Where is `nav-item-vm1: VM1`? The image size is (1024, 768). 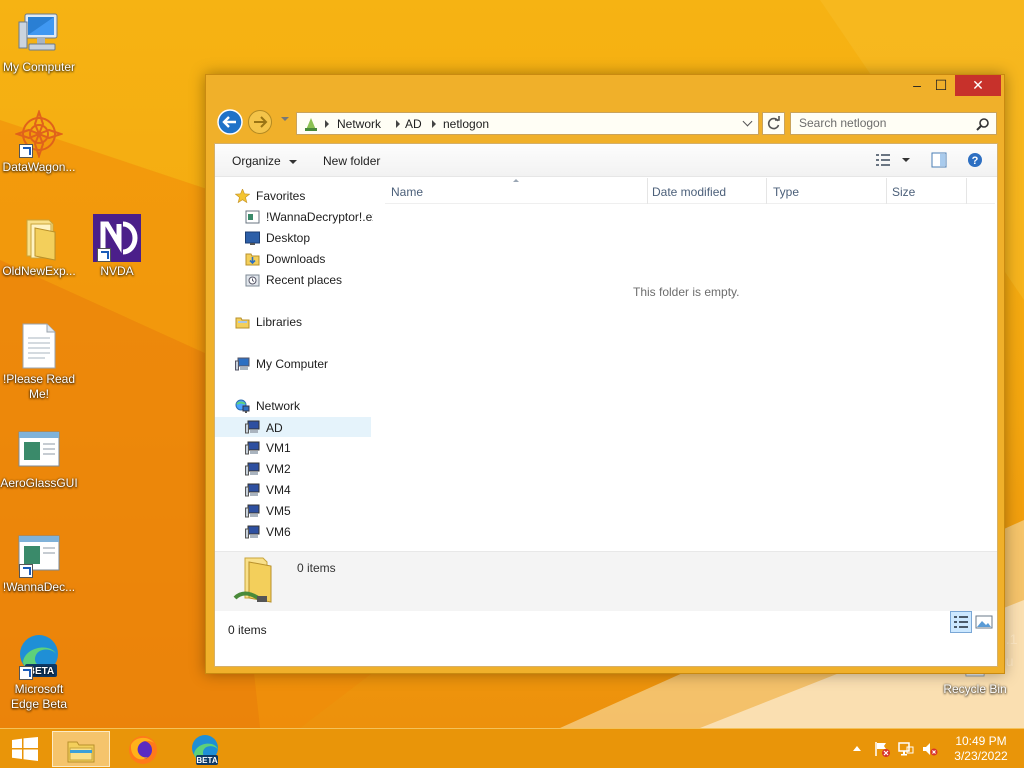
nav-item-vm1: VM1 is located at coordinates (295, 448).